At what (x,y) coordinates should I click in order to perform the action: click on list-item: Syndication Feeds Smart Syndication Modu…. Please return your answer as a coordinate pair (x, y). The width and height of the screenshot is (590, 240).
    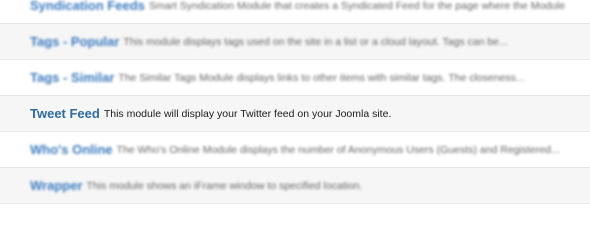
    Looking at the image, I should click on (295, 12).